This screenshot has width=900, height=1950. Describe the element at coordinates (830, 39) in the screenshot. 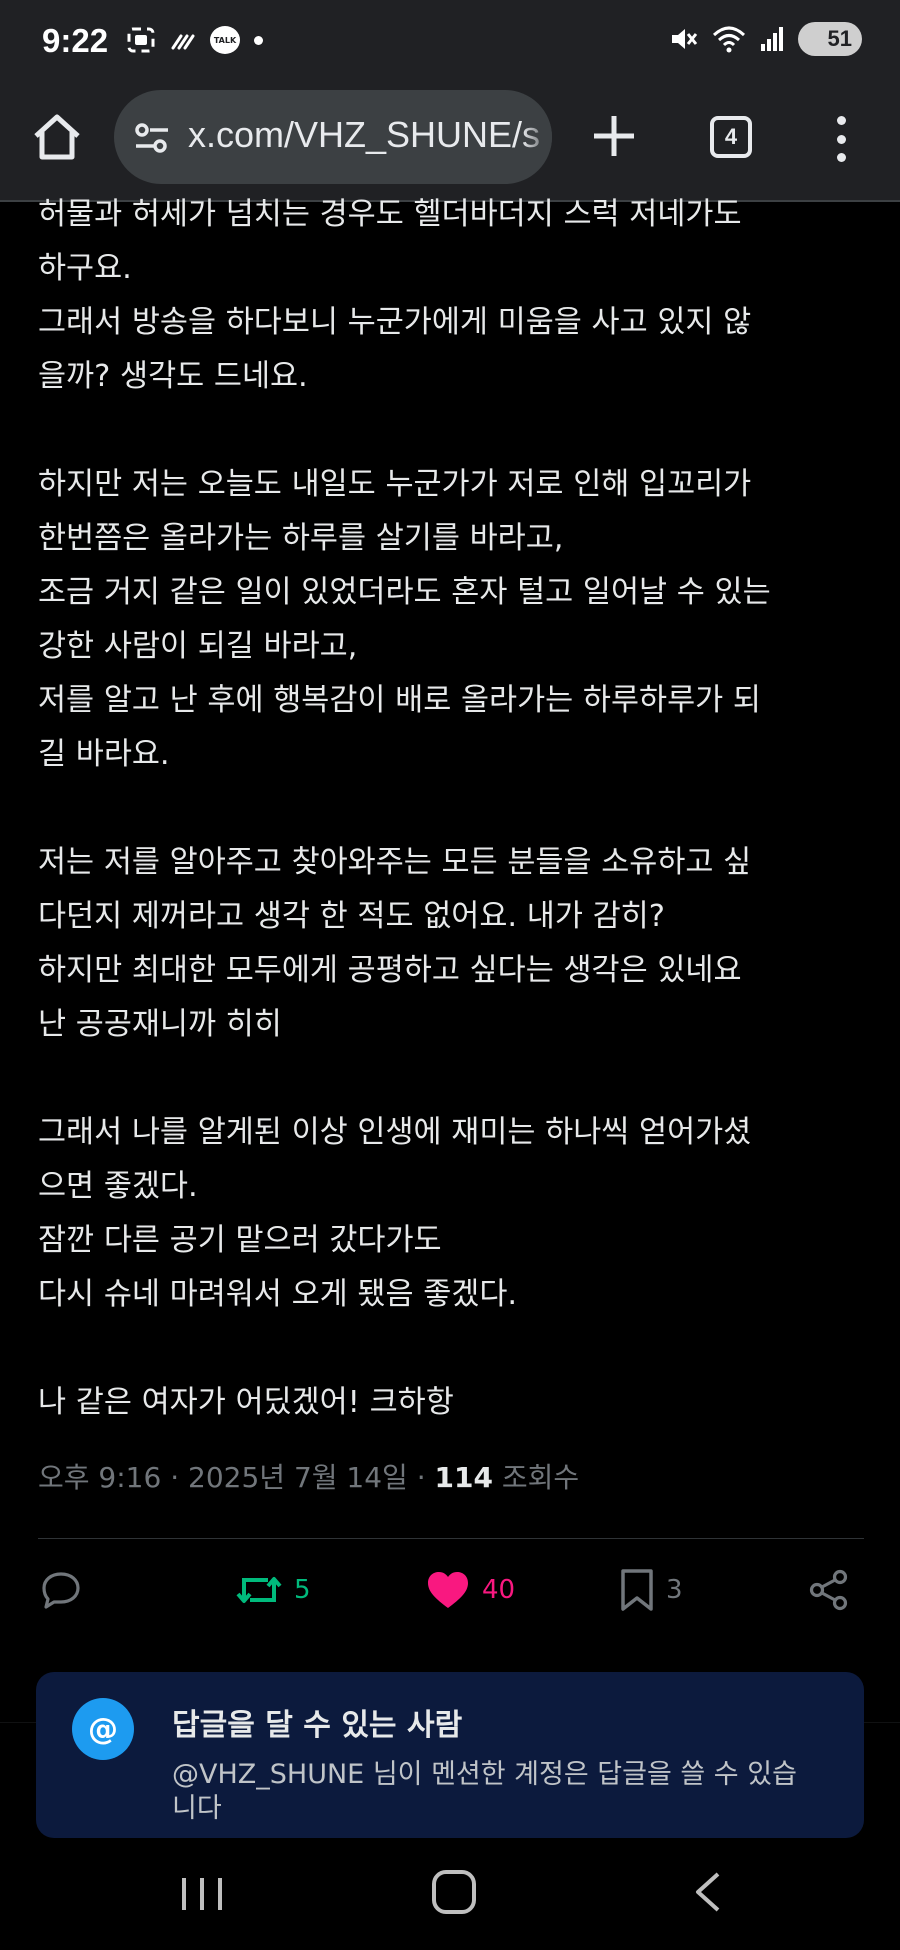

I see `battery-indicator: 51` at that location.